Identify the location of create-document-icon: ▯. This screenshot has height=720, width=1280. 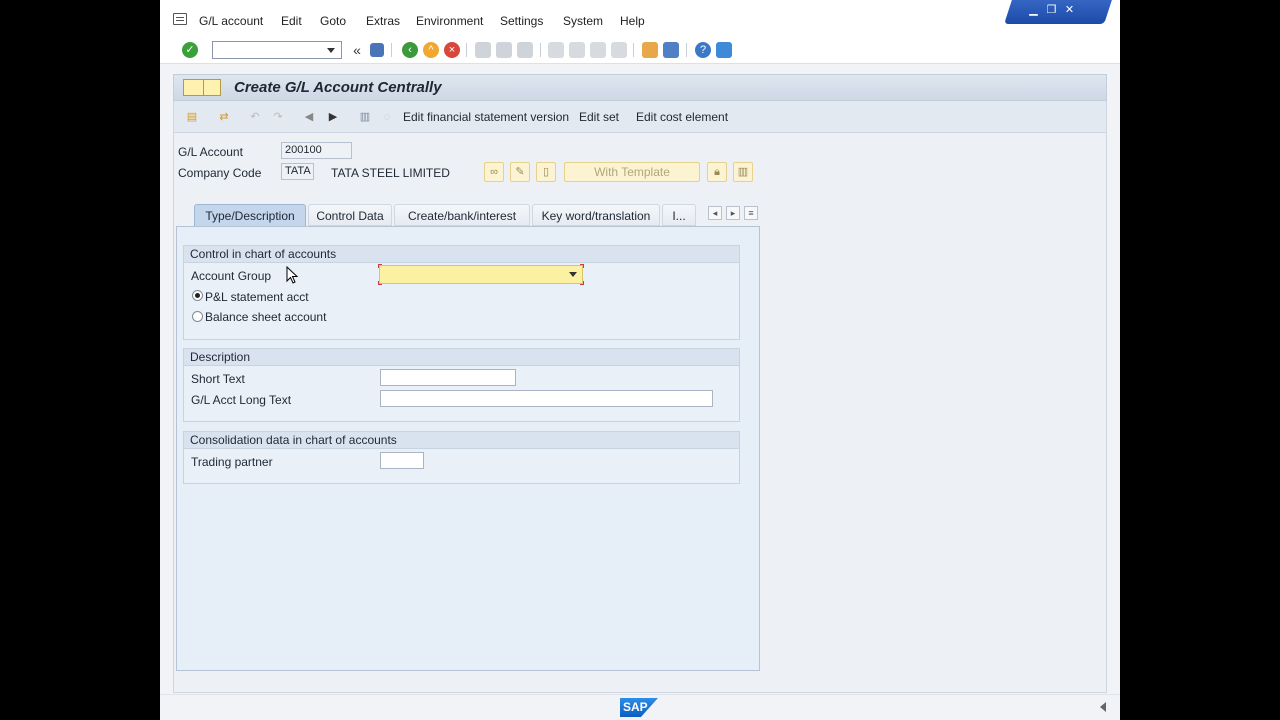
(546, 172).